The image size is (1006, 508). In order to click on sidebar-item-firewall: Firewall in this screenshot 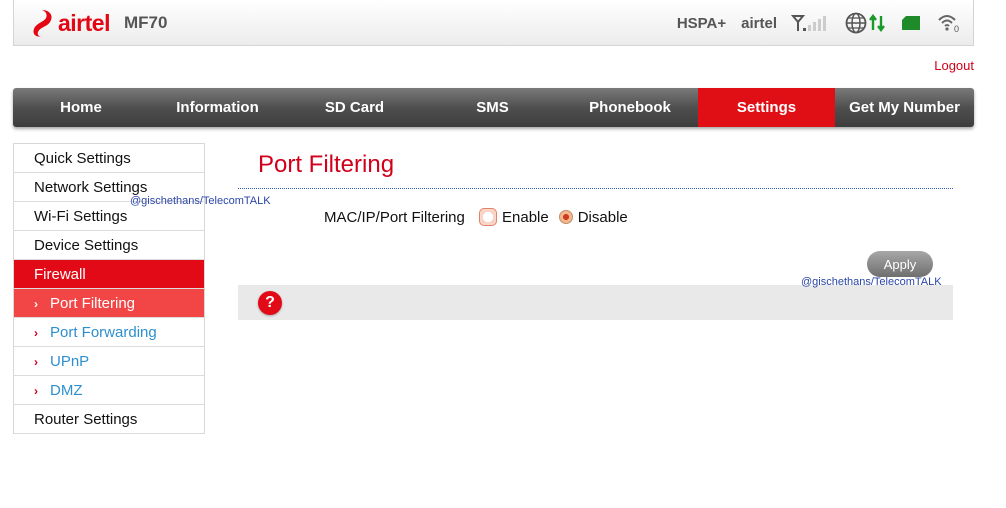, I will do `click(109, 274)`.